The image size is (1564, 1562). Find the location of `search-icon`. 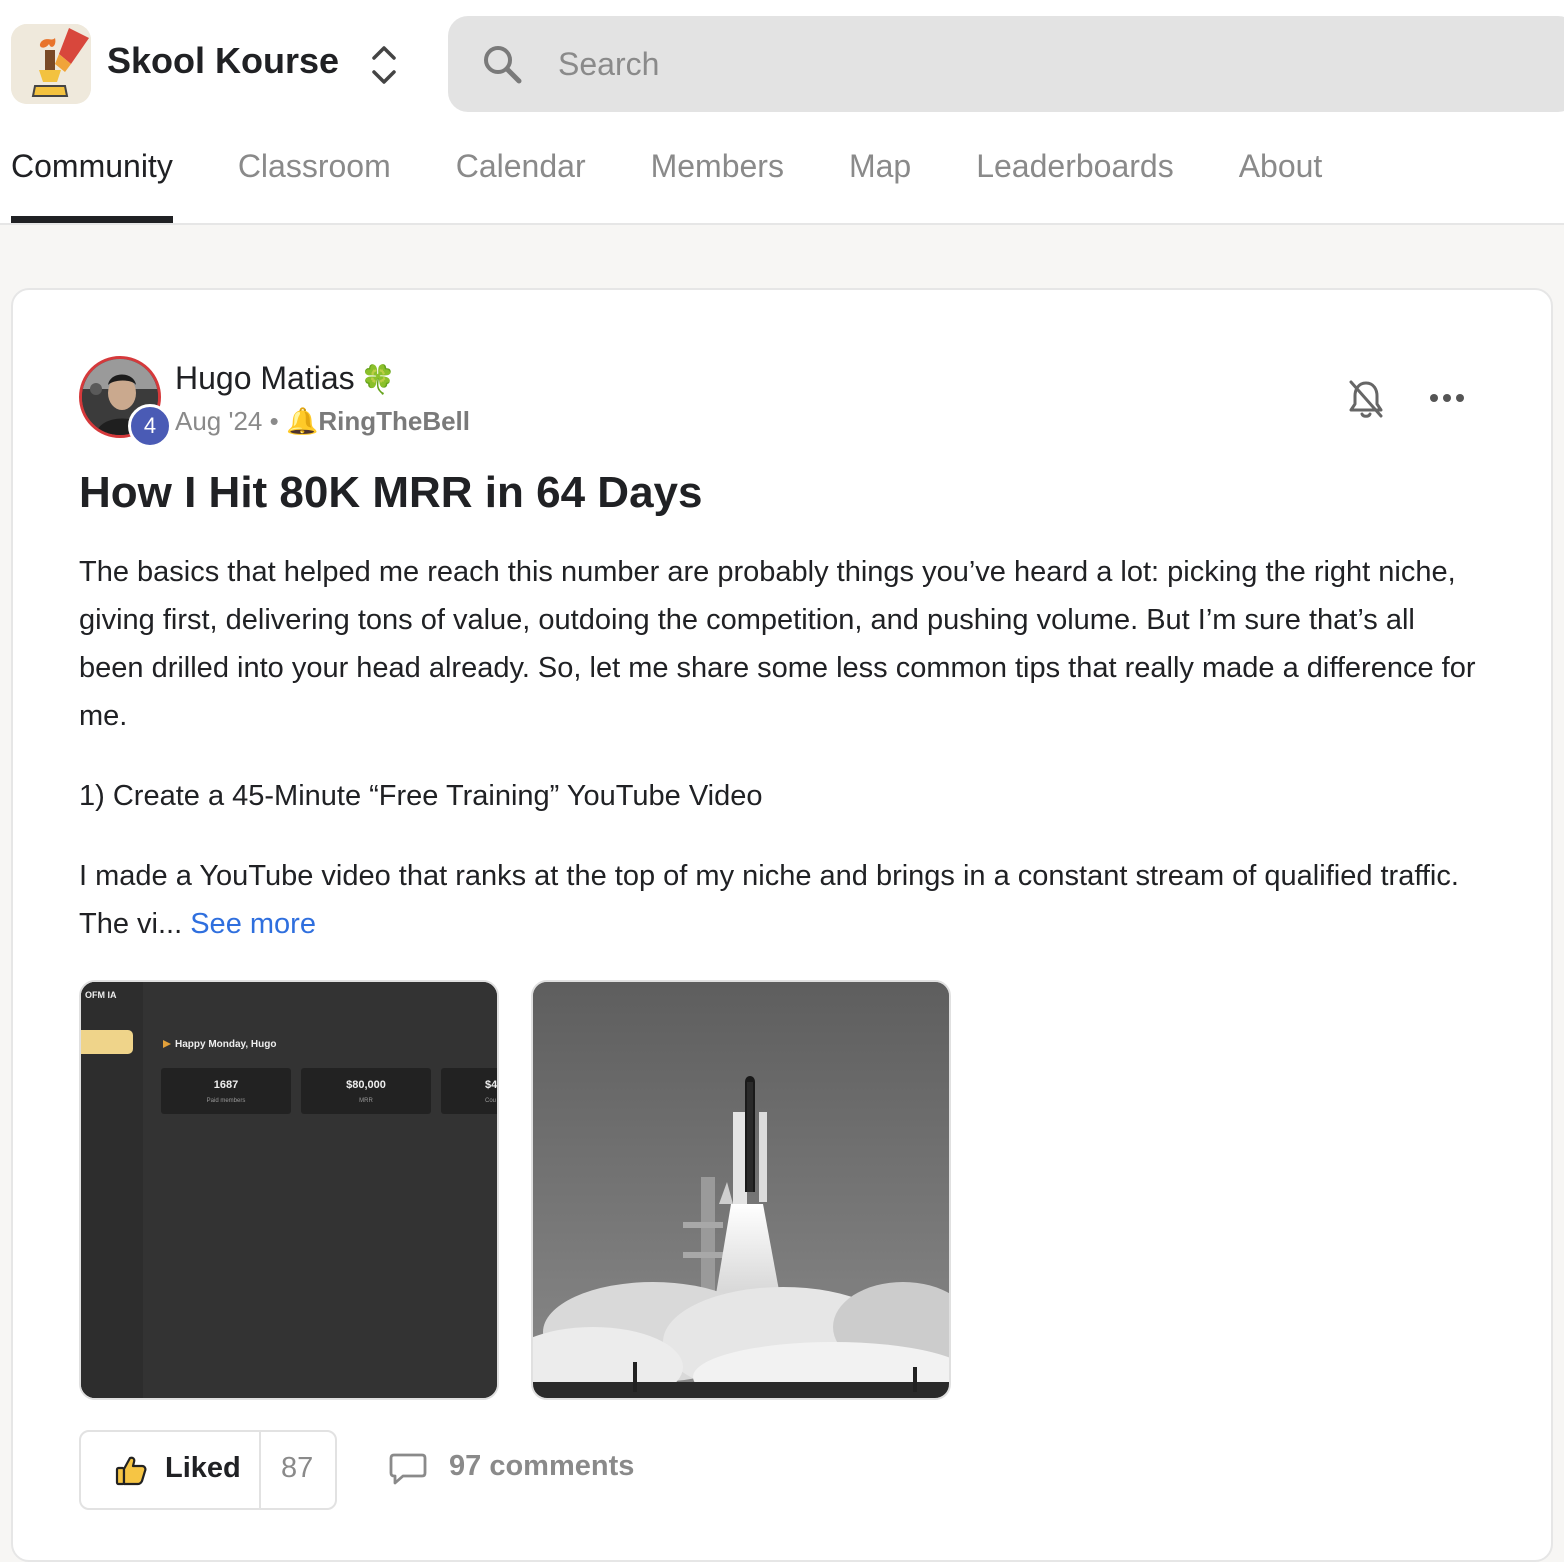

search-icon is located at coordinates (502, 64).